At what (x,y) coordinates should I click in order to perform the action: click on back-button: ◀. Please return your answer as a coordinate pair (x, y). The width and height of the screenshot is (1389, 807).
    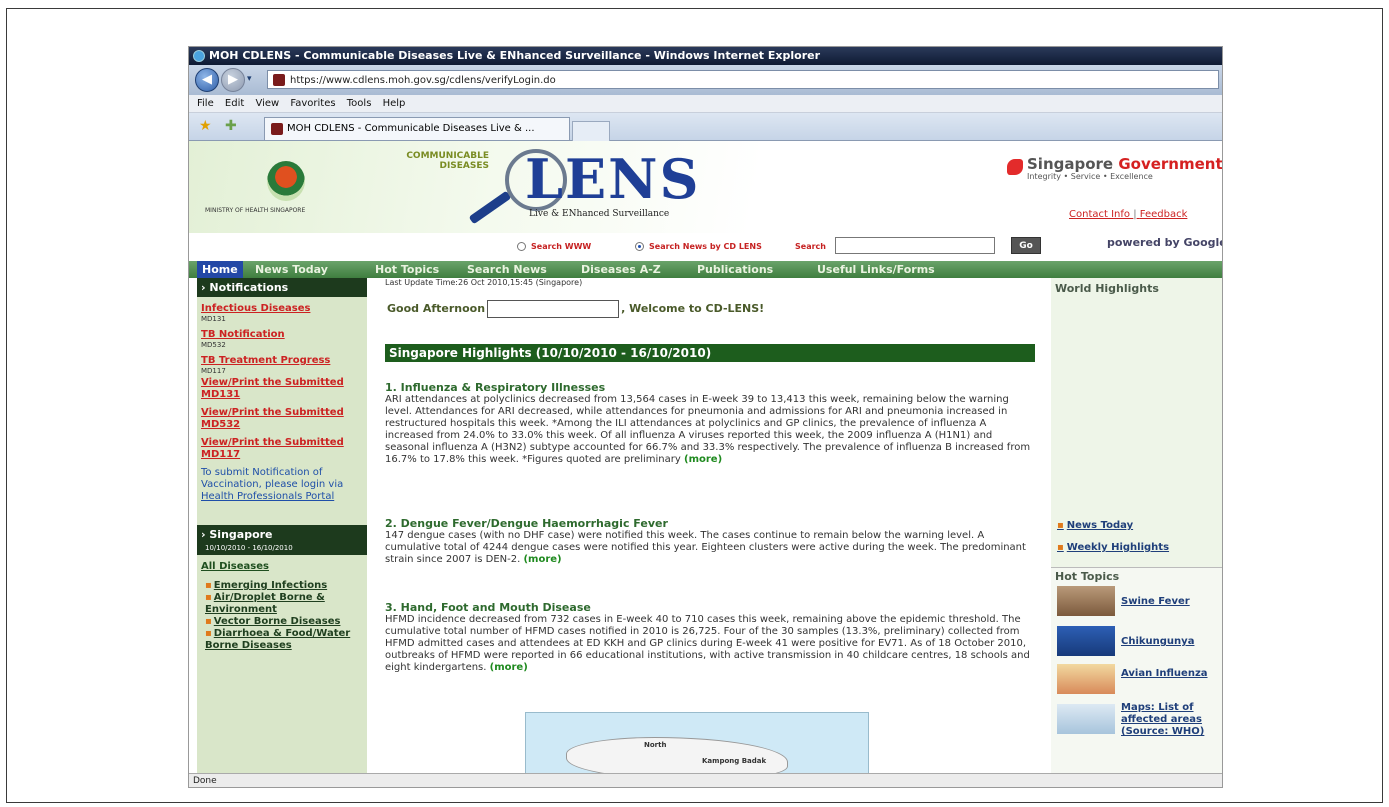
    Looking at the image, I should click on (207, 80).